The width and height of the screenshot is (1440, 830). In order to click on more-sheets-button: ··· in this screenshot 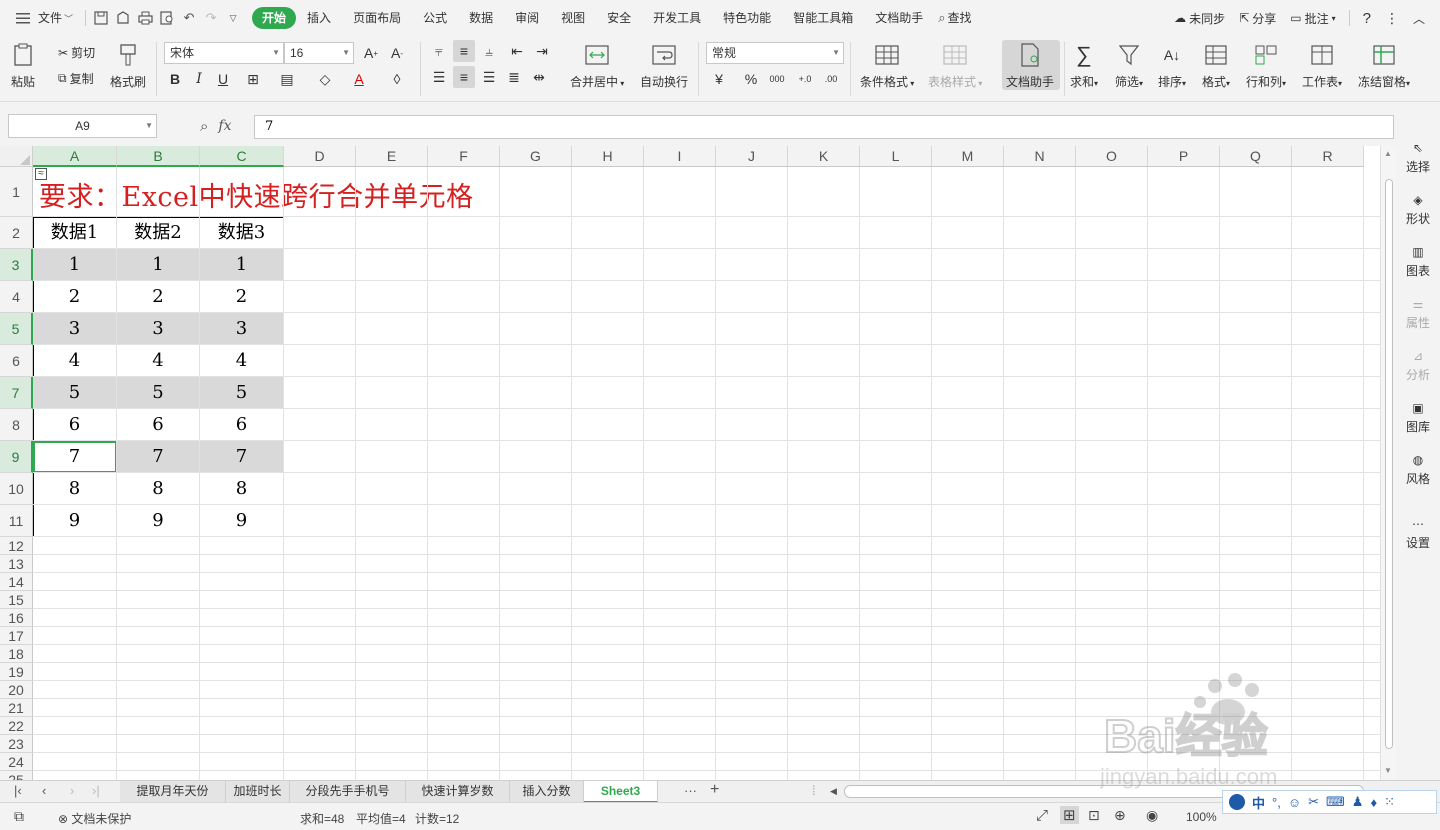, I will do `click(690, 790)`.